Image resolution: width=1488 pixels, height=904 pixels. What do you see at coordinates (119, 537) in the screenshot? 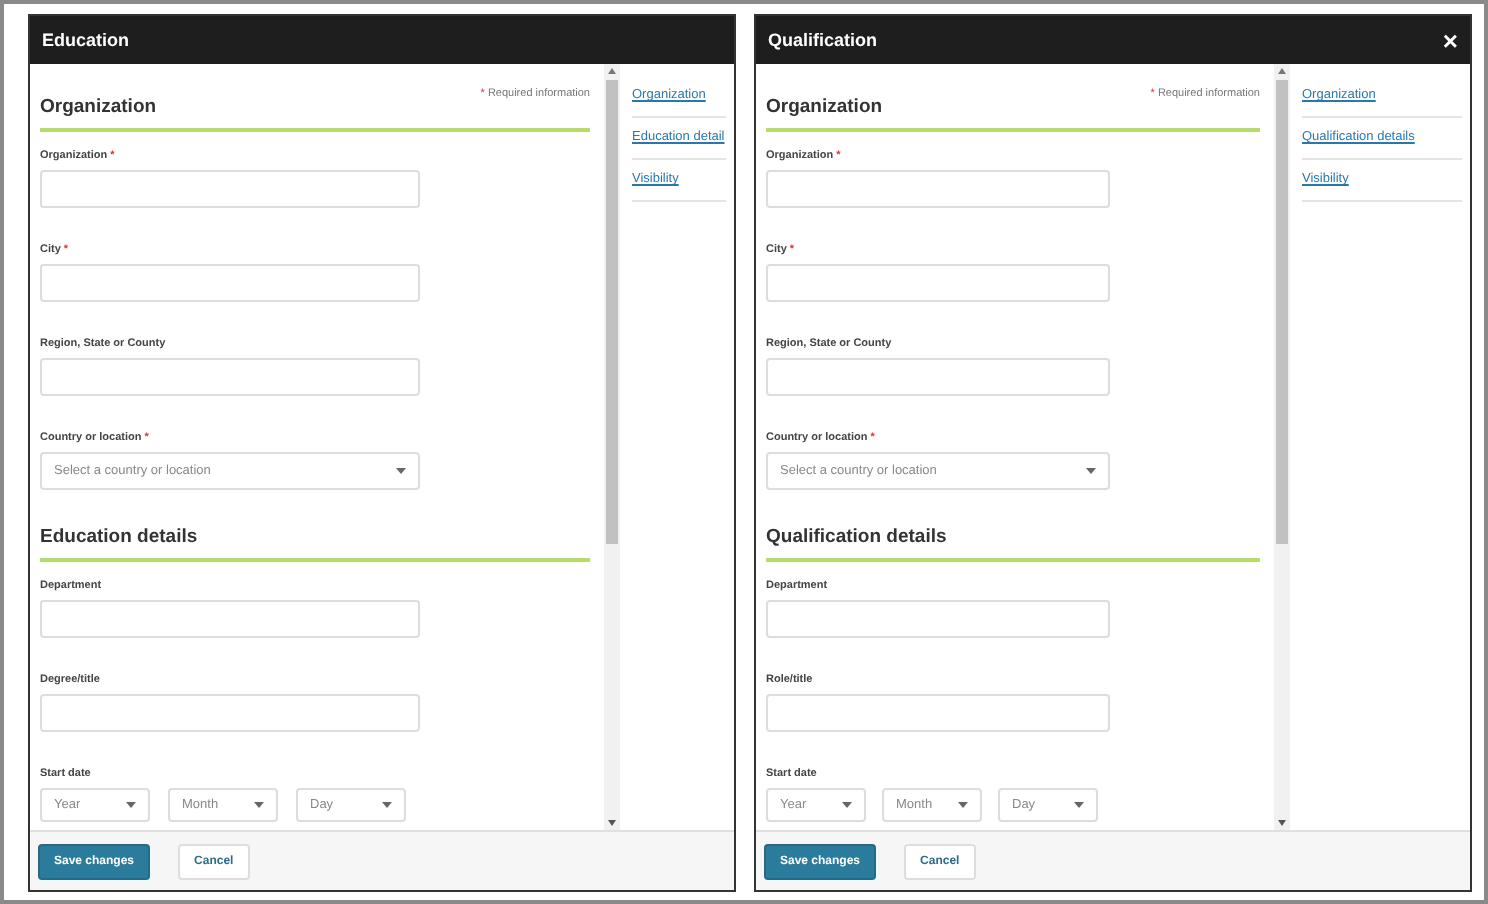
I see `section-heading: Education details` at bounding box center [119, 537].